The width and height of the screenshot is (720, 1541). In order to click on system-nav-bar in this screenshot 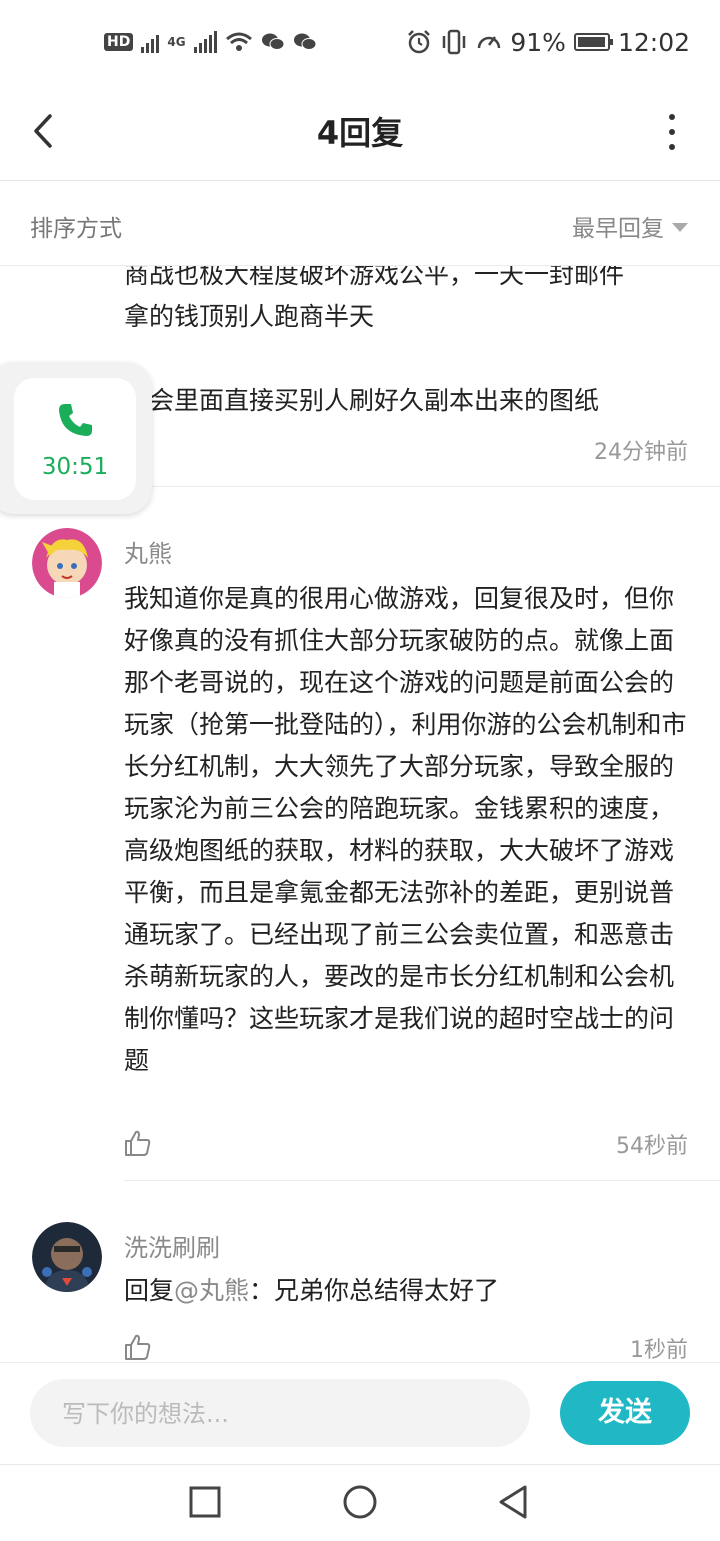, I will do `click(360, 1502)`.